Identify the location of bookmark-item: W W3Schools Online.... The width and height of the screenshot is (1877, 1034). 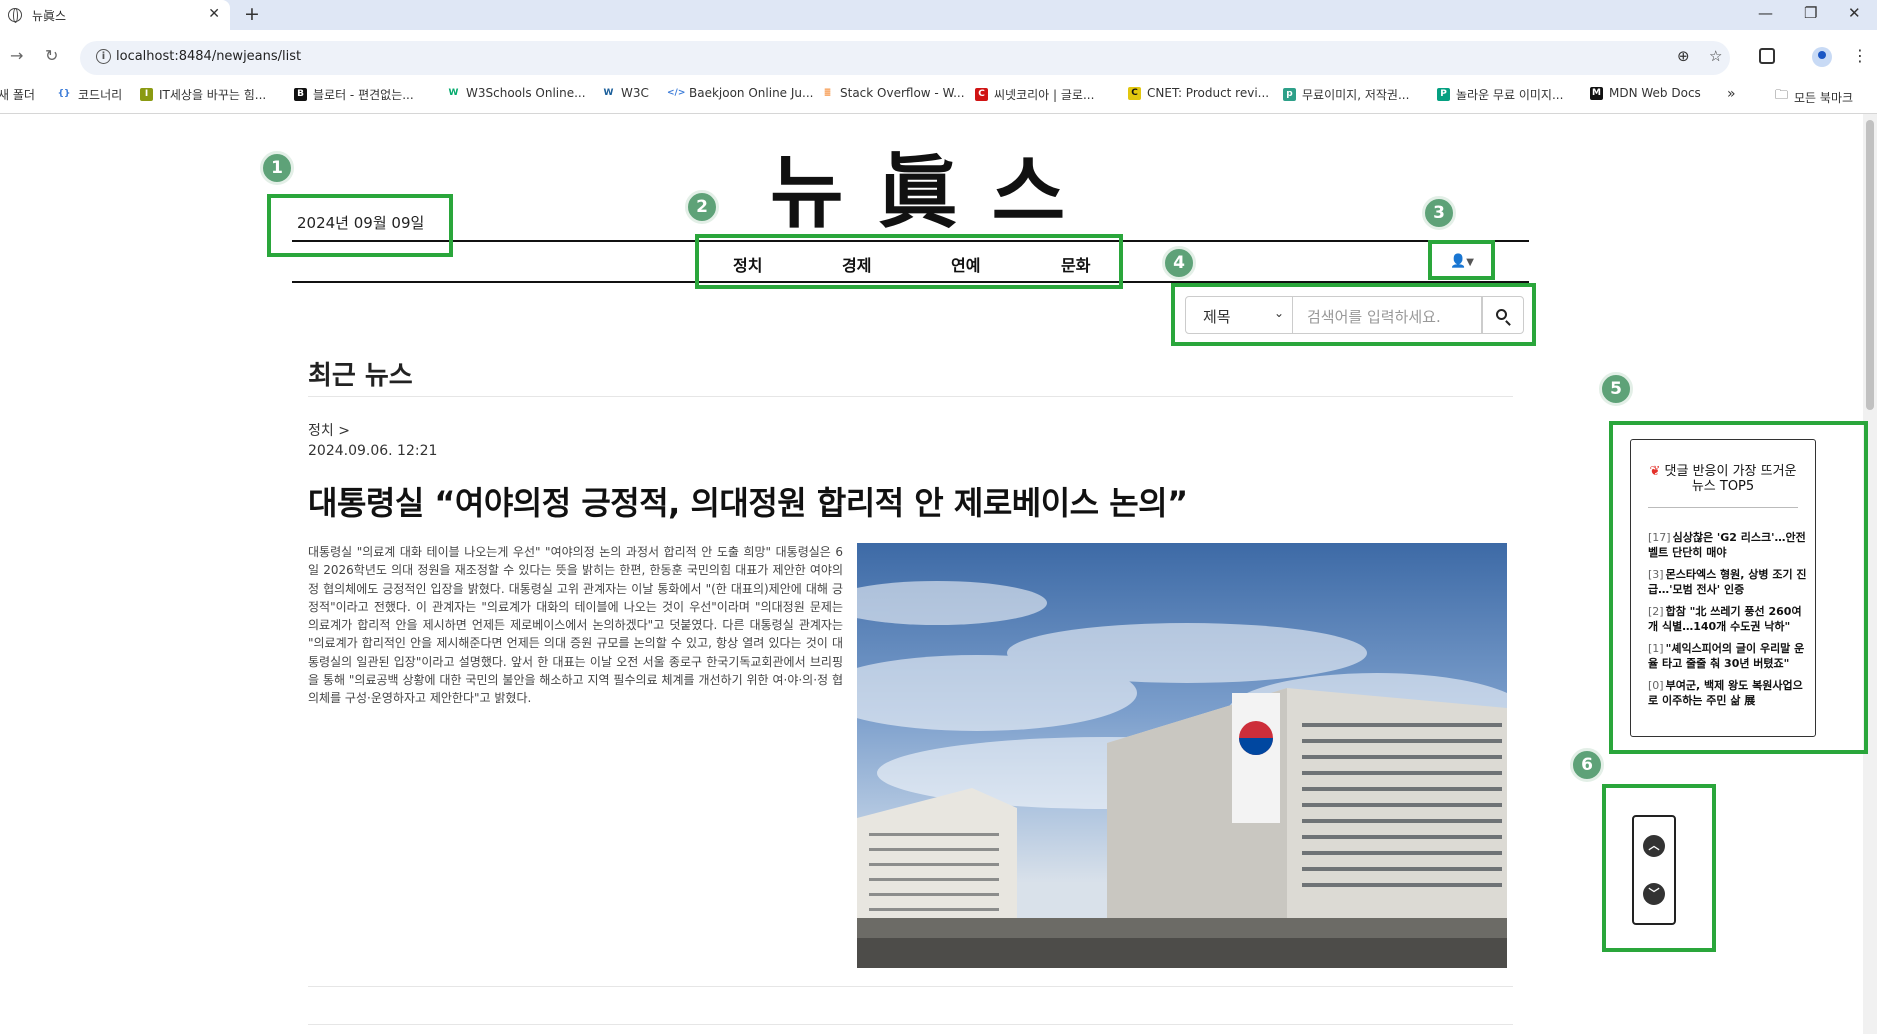
(516, 93).